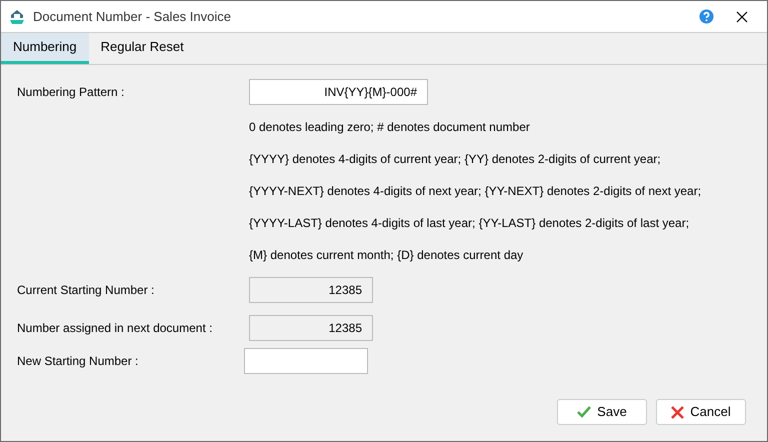 The image size is (768, 442). What do you see at coordinates (455, 159) in the screenshot?
I see `help-text: {YYYY} denotes 4-digits of current year; {YY} denotes 2-digits of current year;` at bounding box center [455, 159].